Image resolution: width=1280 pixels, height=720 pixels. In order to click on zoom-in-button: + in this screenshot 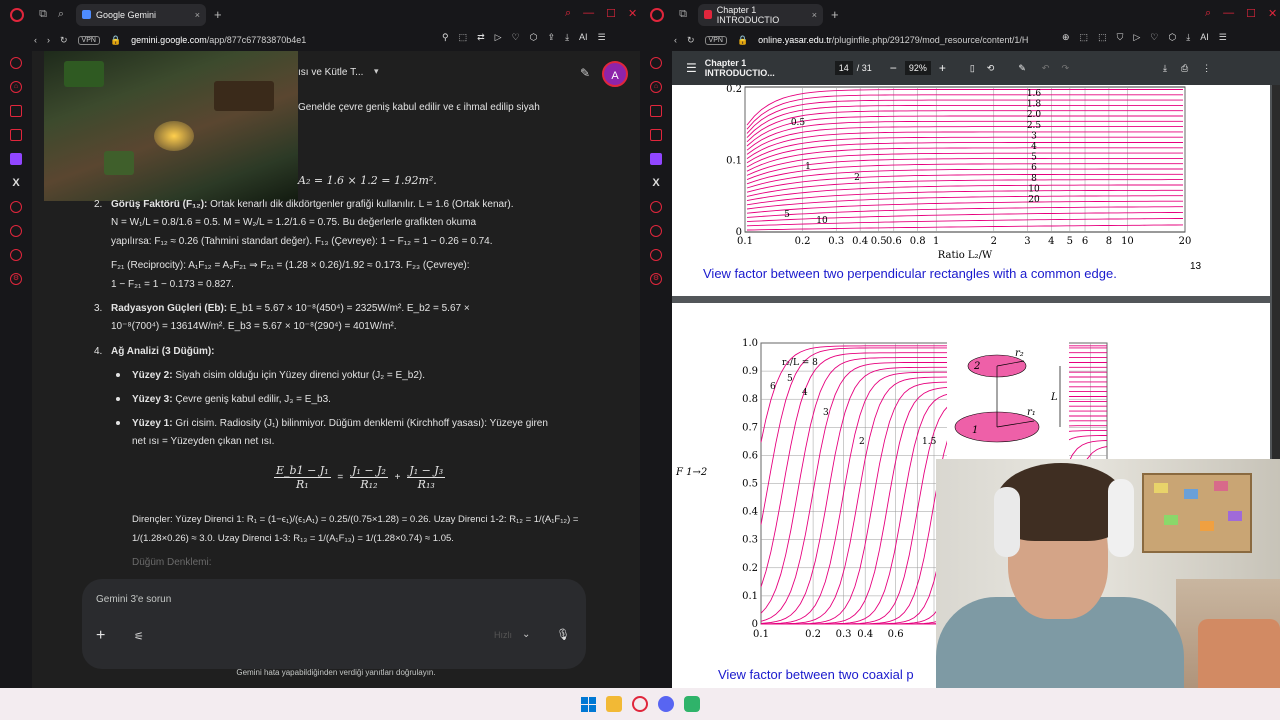, I will do `click(942, 68)`.